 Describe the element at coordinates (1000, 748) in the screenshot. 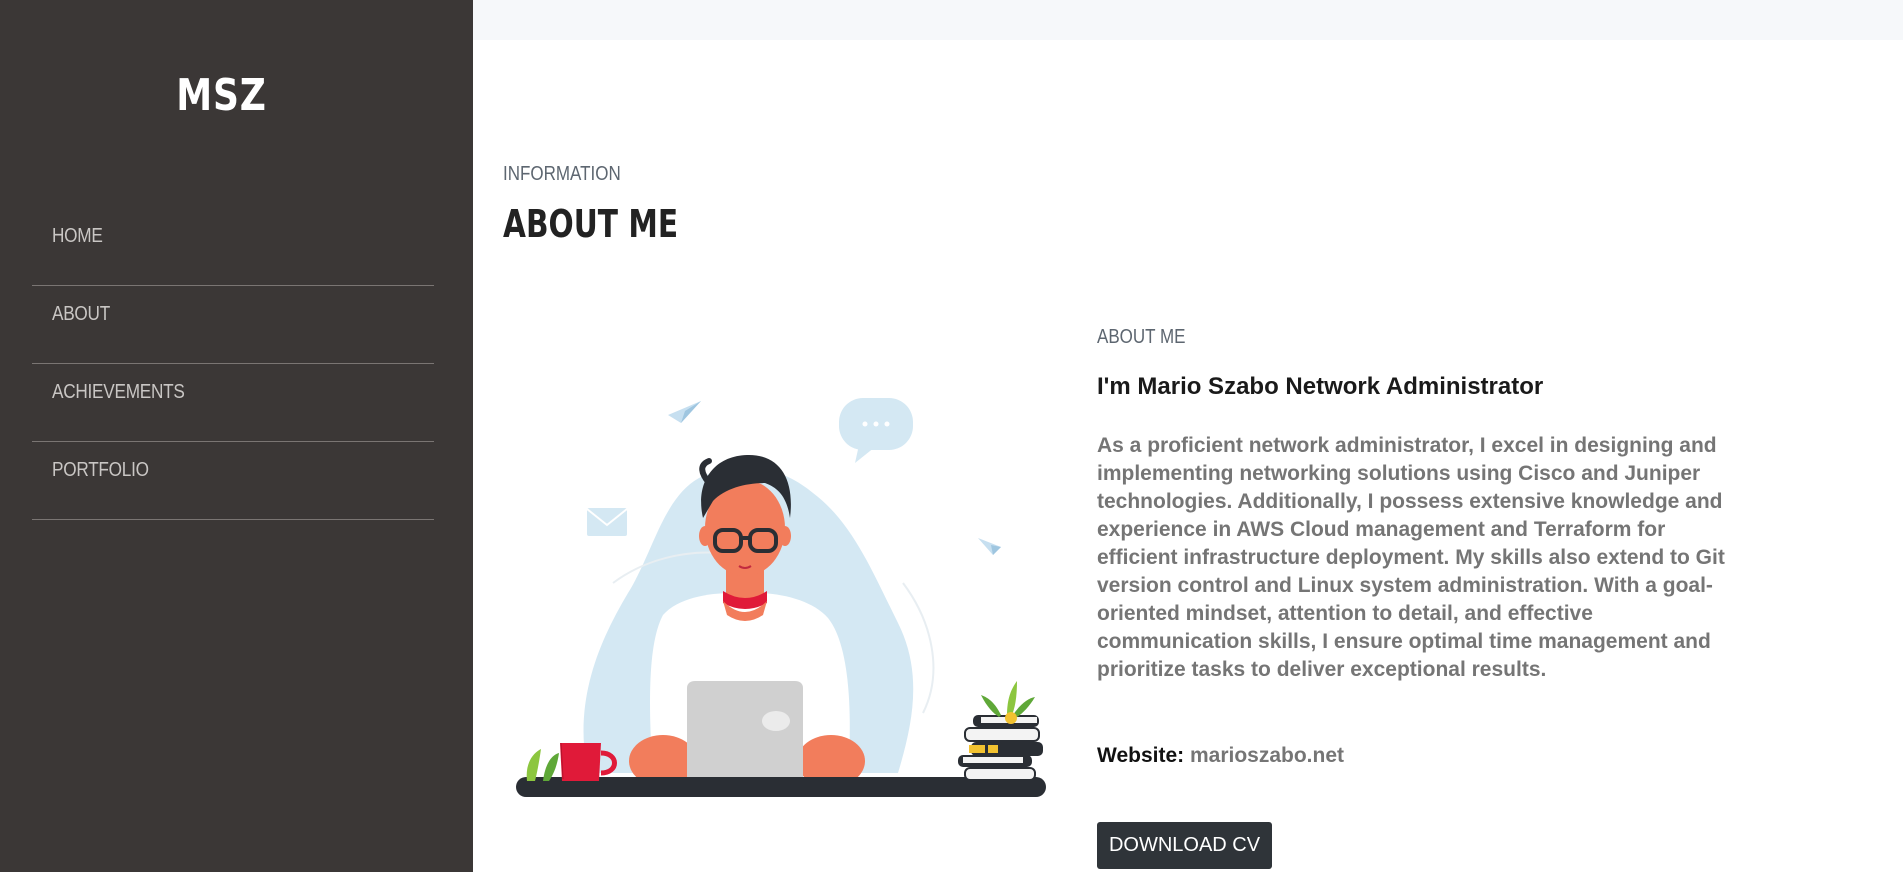

I see `books-icon` at that location.